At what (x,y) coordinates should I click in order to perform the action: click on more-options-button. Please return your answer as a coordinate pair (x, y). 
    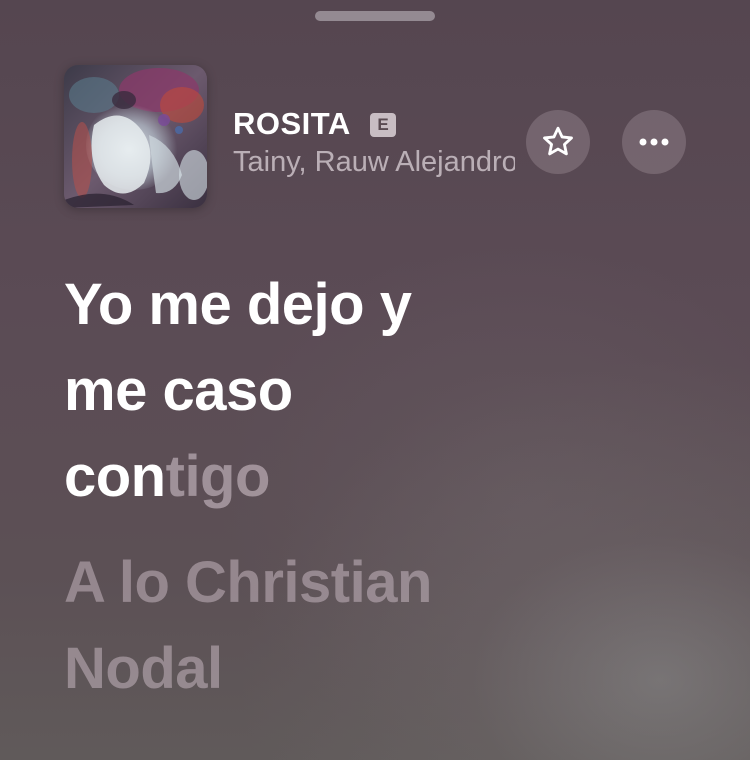
    Looking at the image, I should click on (654, 142).